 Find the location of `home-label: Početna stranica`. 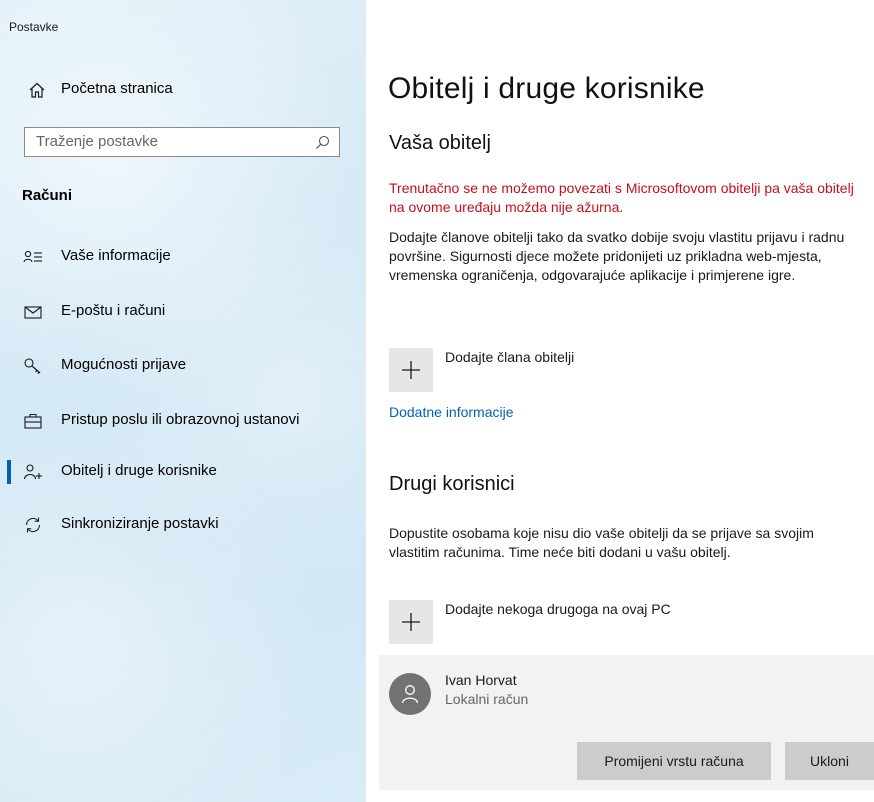

home-label: Početna stranica is located at coordinates (117, 88).